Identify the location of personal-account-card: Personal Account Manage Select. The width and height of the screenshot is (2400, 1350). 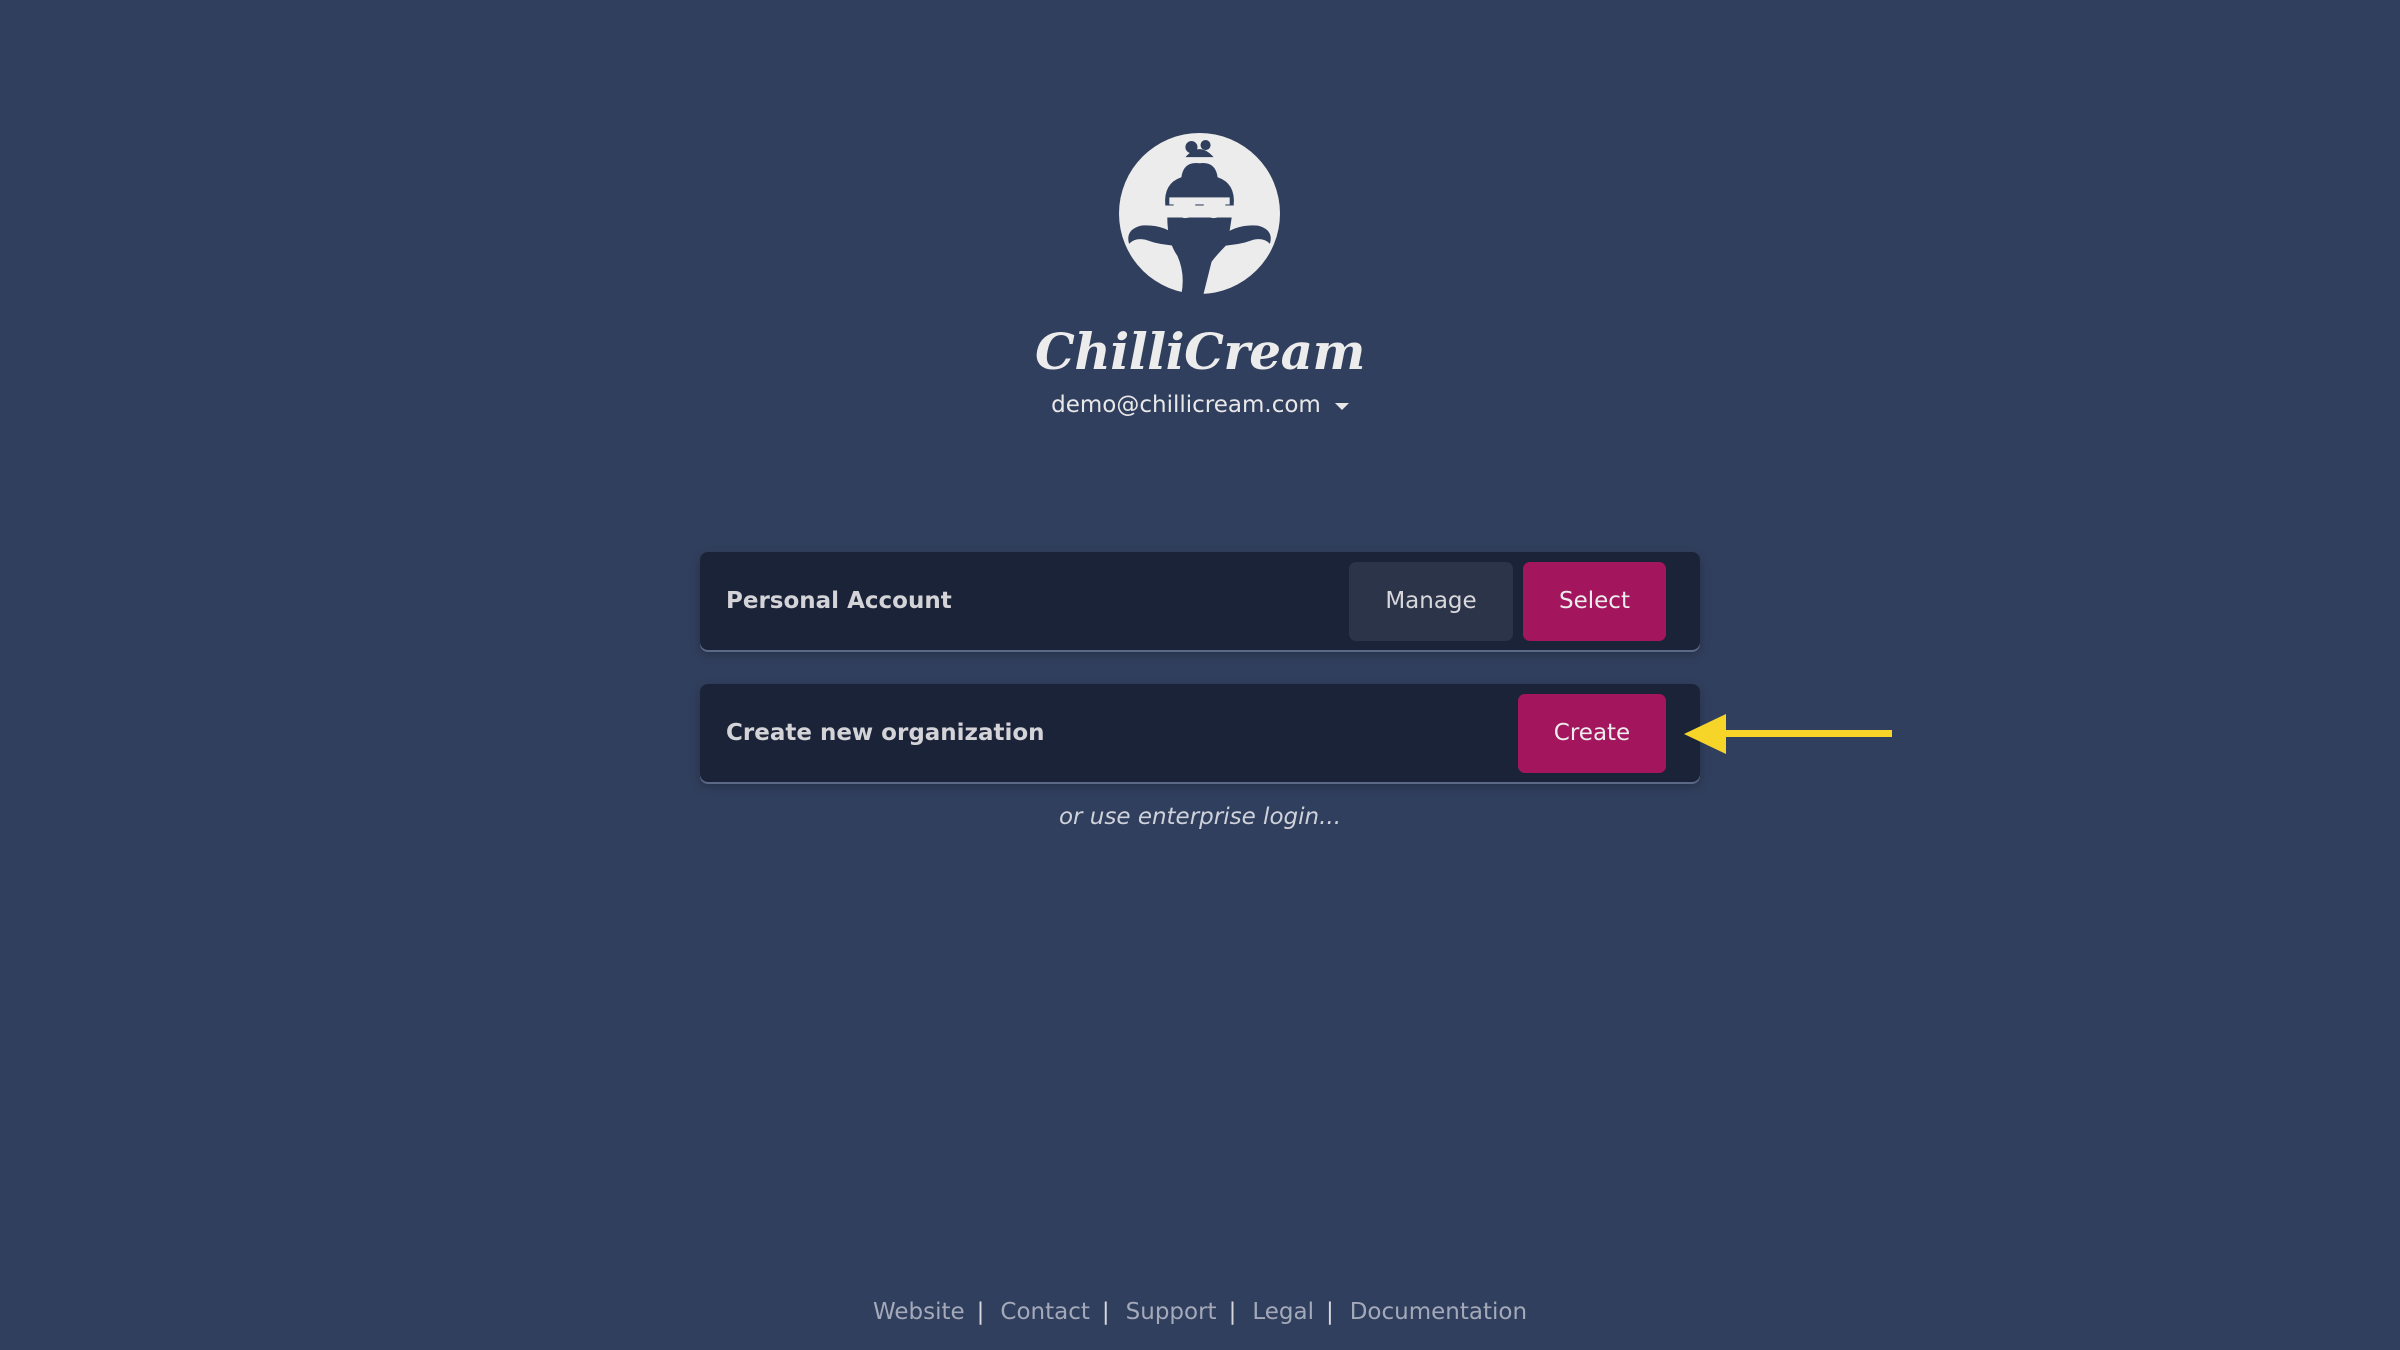
(1200, 601).